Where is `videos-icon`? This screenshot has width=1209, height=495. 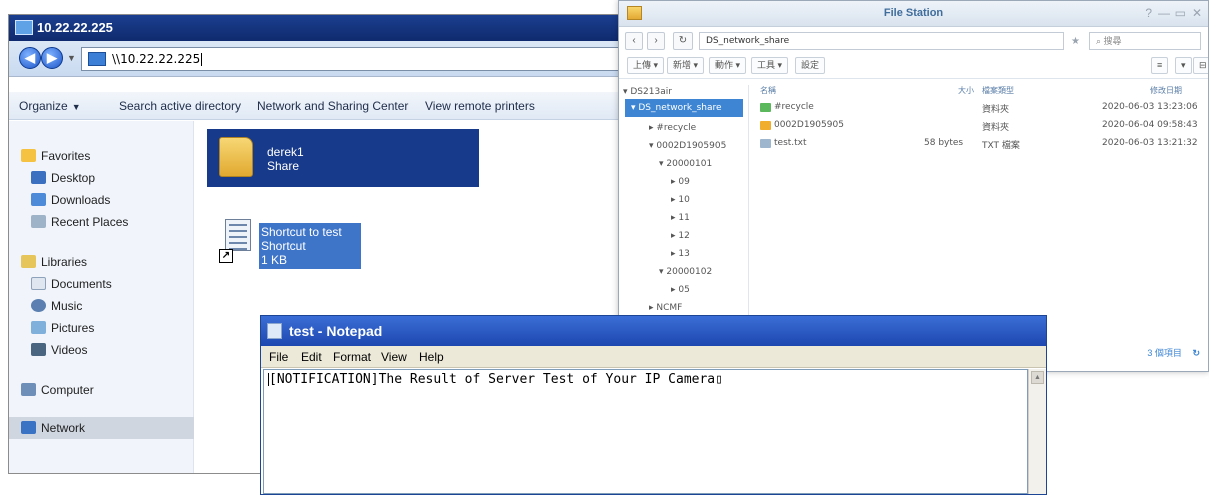
videos-icon is located at coordinates (38, 349).